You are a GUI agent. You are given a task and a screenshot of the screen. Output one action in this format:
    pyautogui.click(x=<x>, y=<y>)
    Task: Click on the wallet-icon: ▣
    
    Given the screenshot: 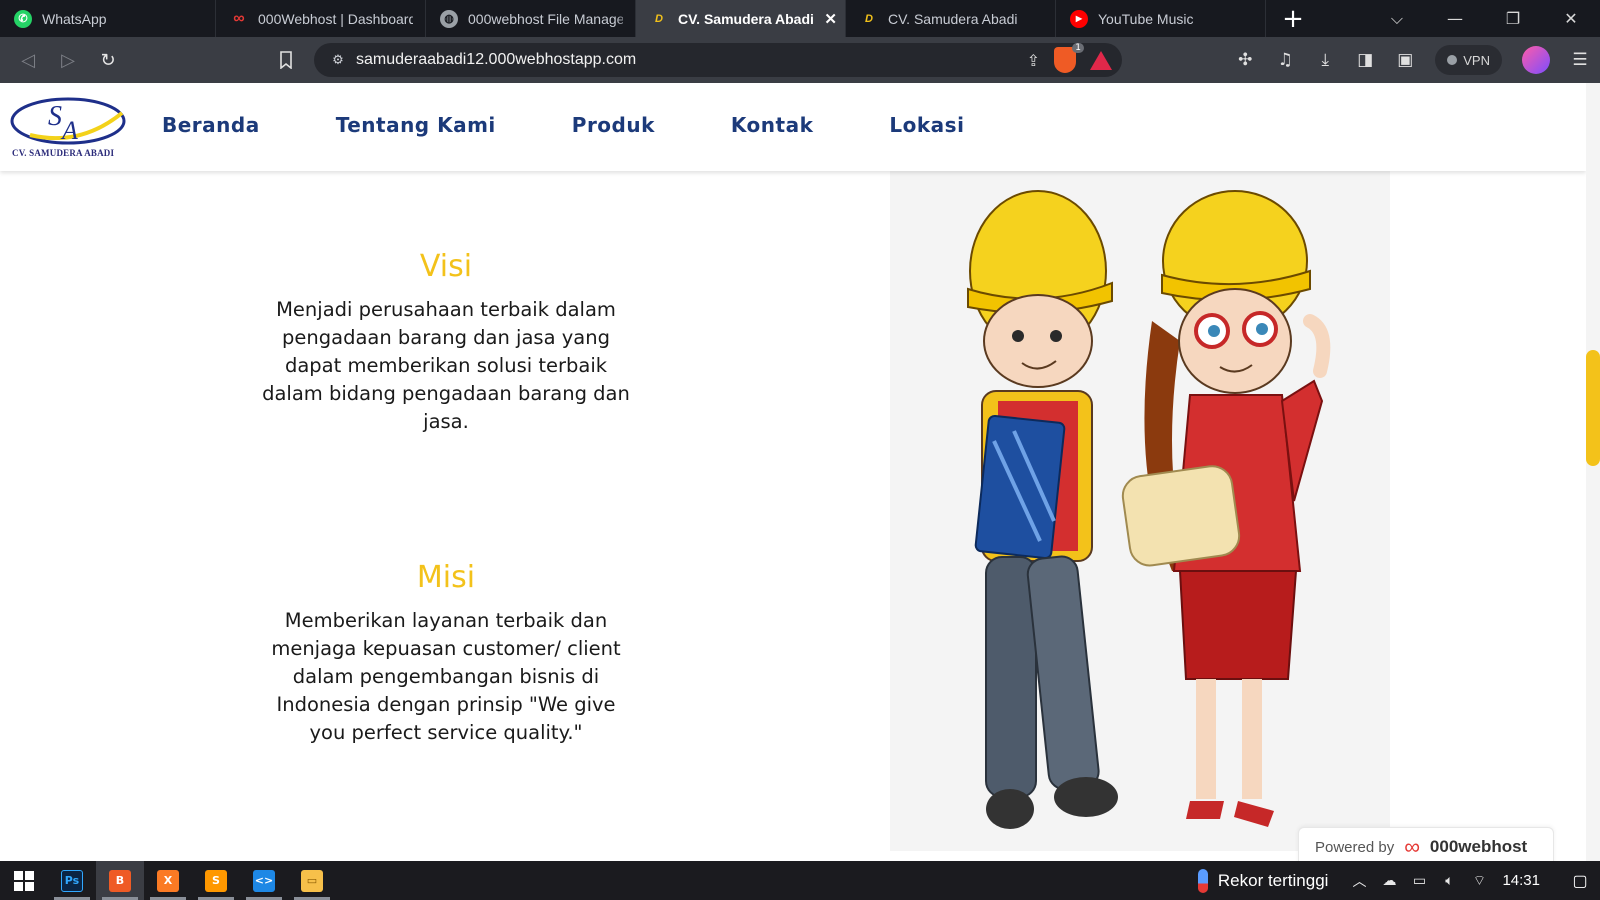 What is the action you would take?
    pyautogui.click(x=1405, y=60)
    